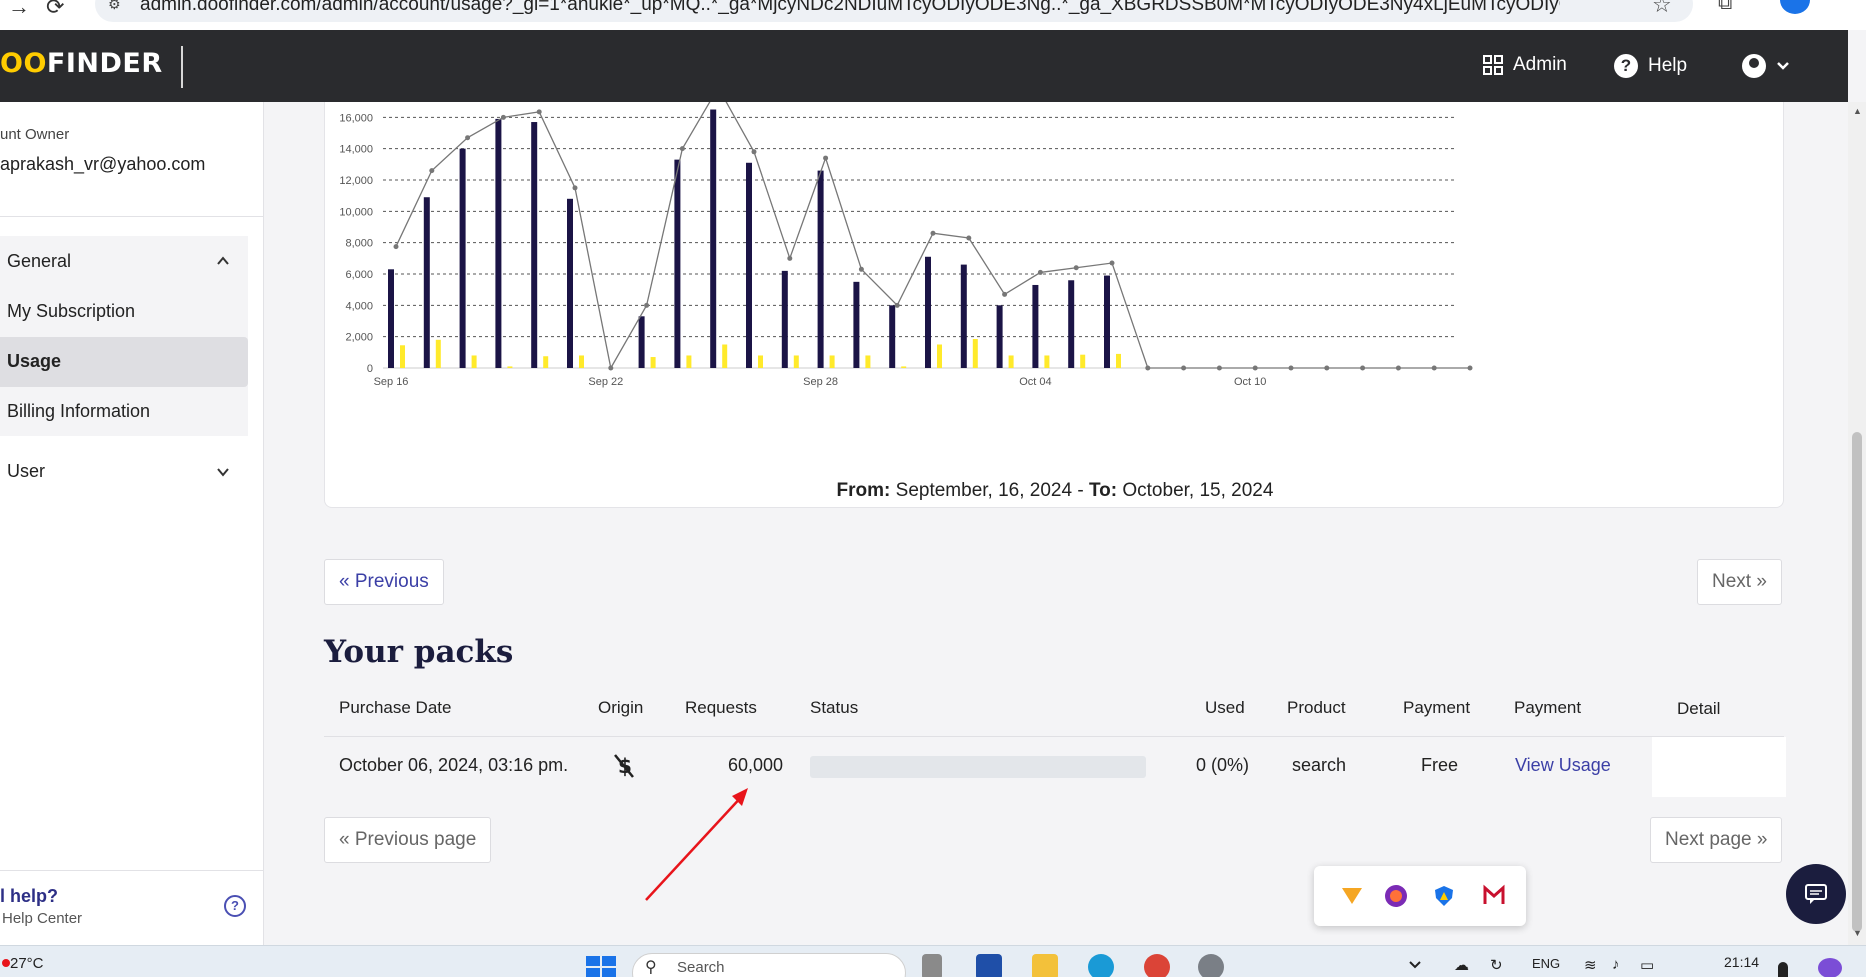 The height and width of the screenshot is (977, 1866). What do you see at coordinates (924, 66) in the screenshot?
I see `app-header: OOFINDER Admin ? Help` at bounding box center [924, 66].